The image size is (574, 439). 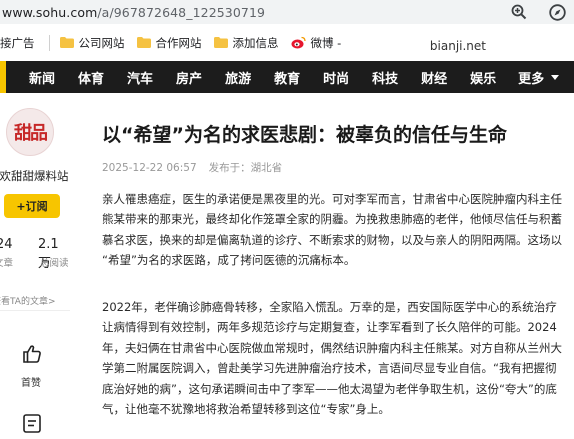 I want to click on weibo-icon, so click(x=298, y=42).